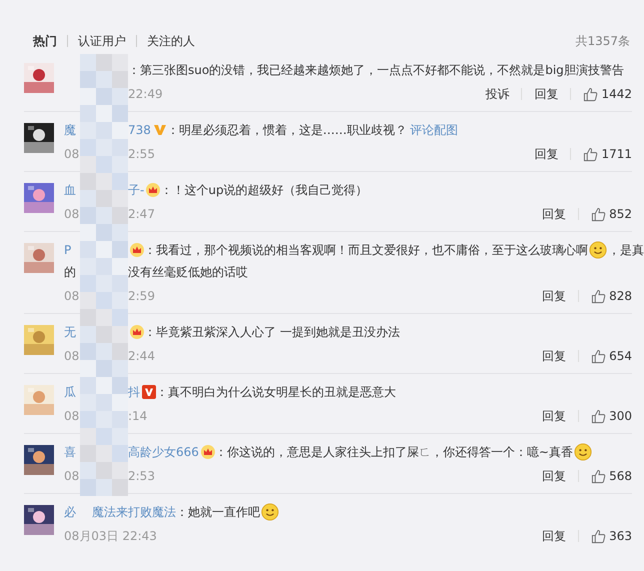  Describe the element at coordinates (70, 331) in the screenshot. I see `user-name: 无` at that location.